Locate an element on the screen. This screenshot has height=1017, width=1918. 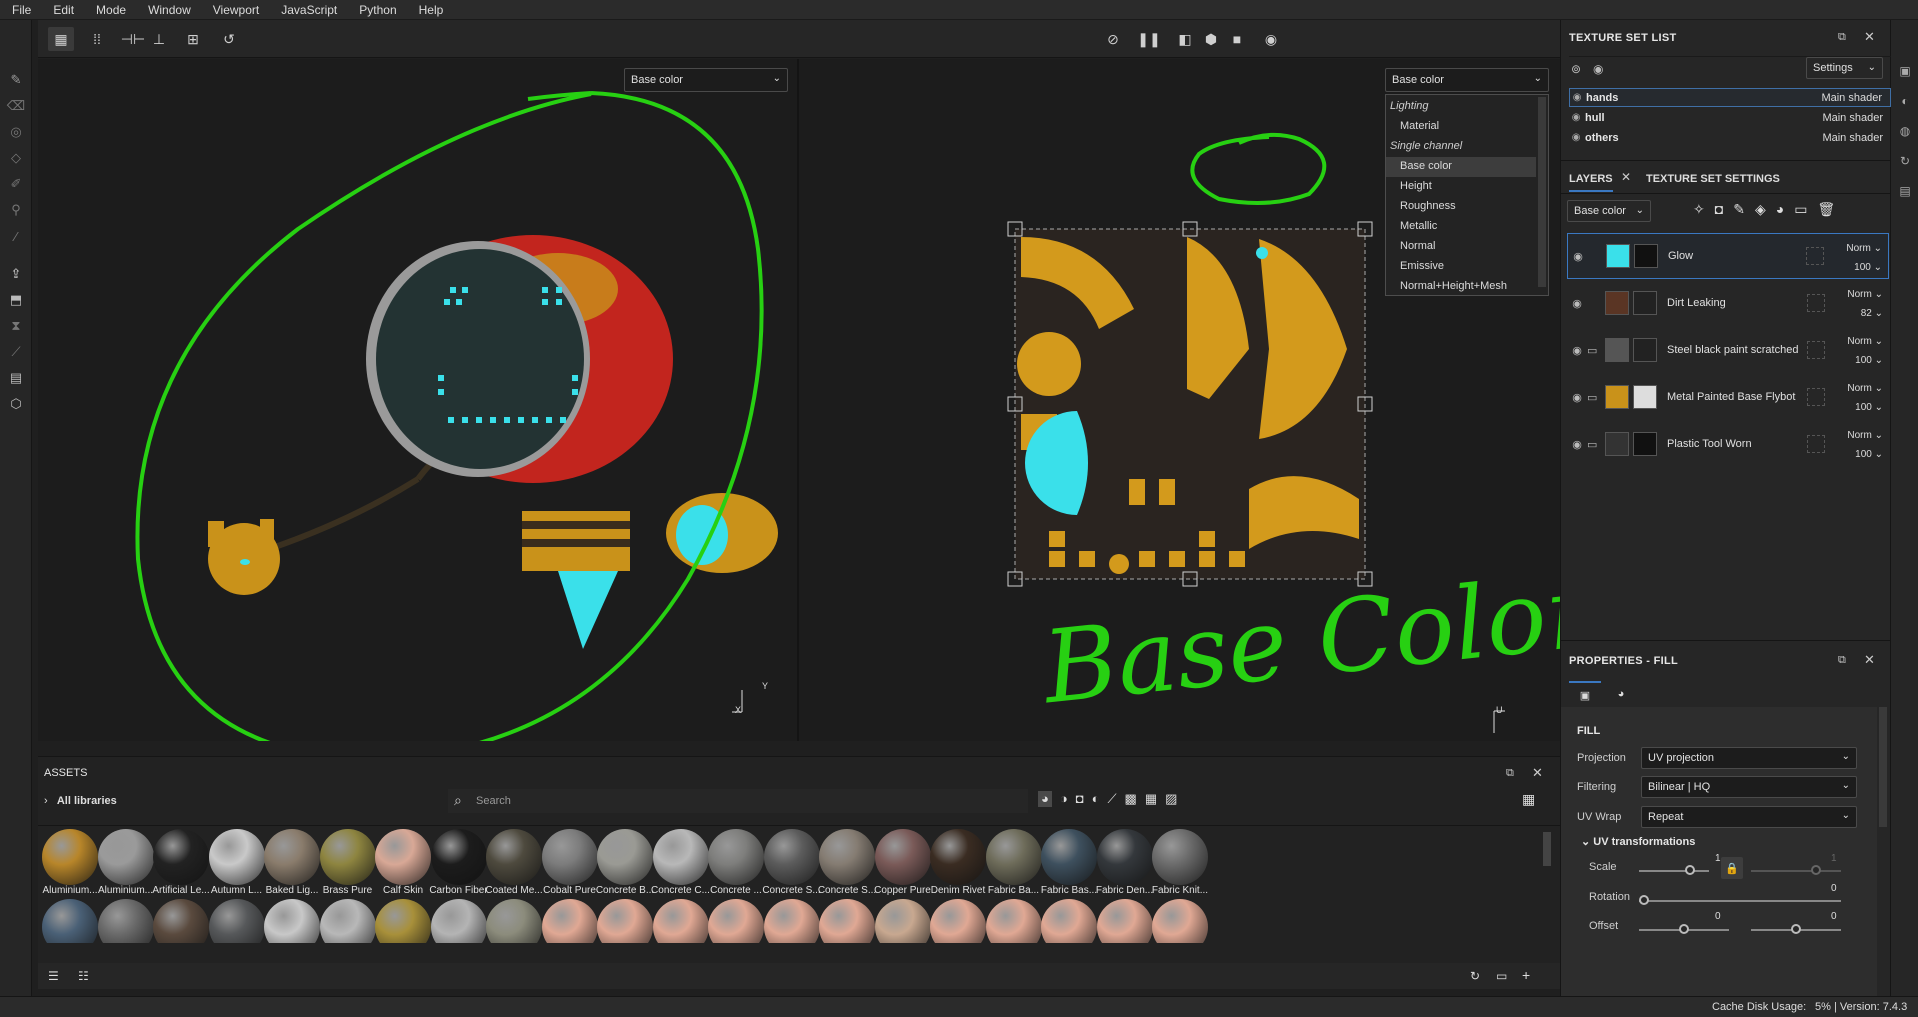
layer-opacity: 82 is located at coordinates (1866, 313).